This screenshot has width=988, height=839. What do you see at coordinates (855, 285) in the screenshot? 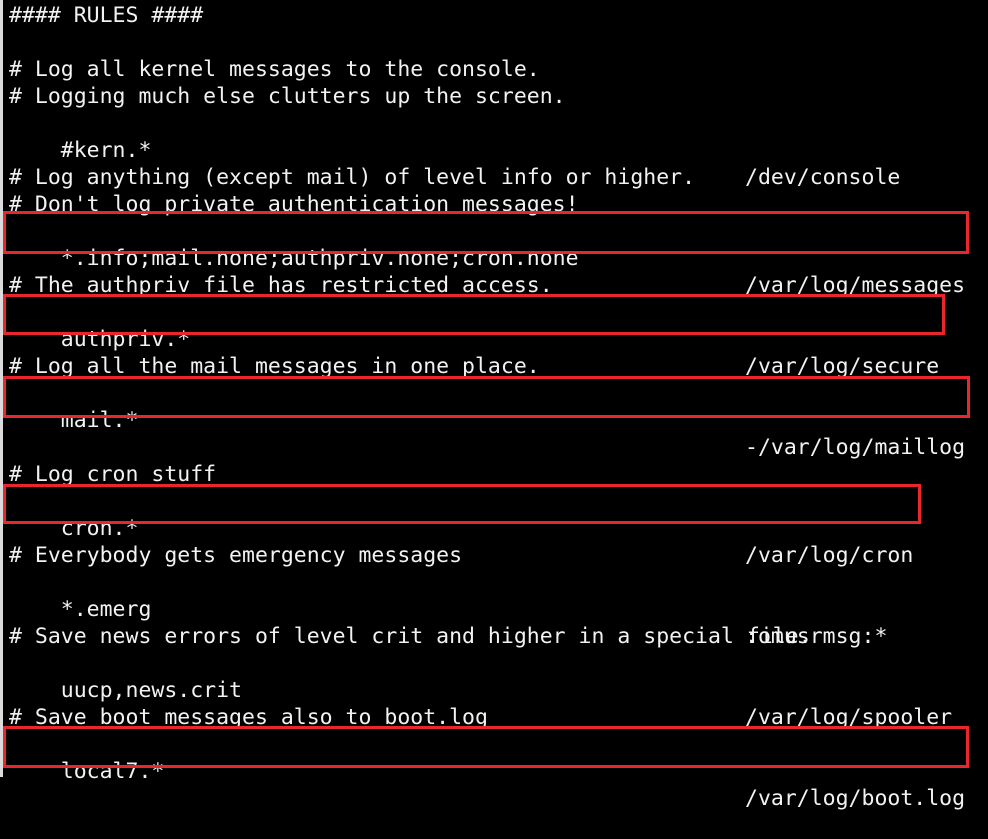
I see `rule-action: /var/log/messages` at bounding box center [855, 285].